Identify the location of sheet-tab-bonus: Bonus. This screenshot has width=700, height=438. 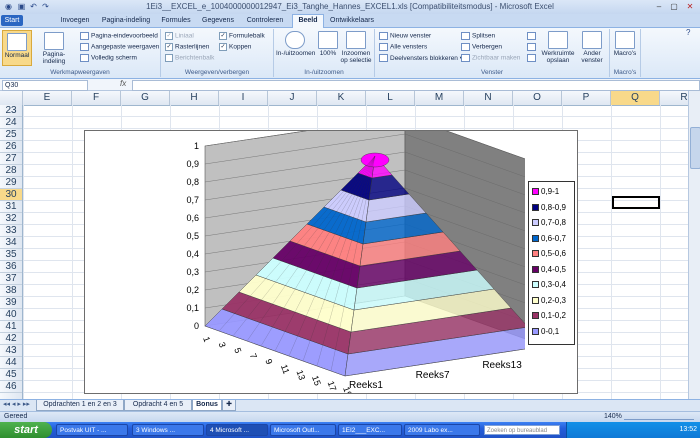
(207, 405).